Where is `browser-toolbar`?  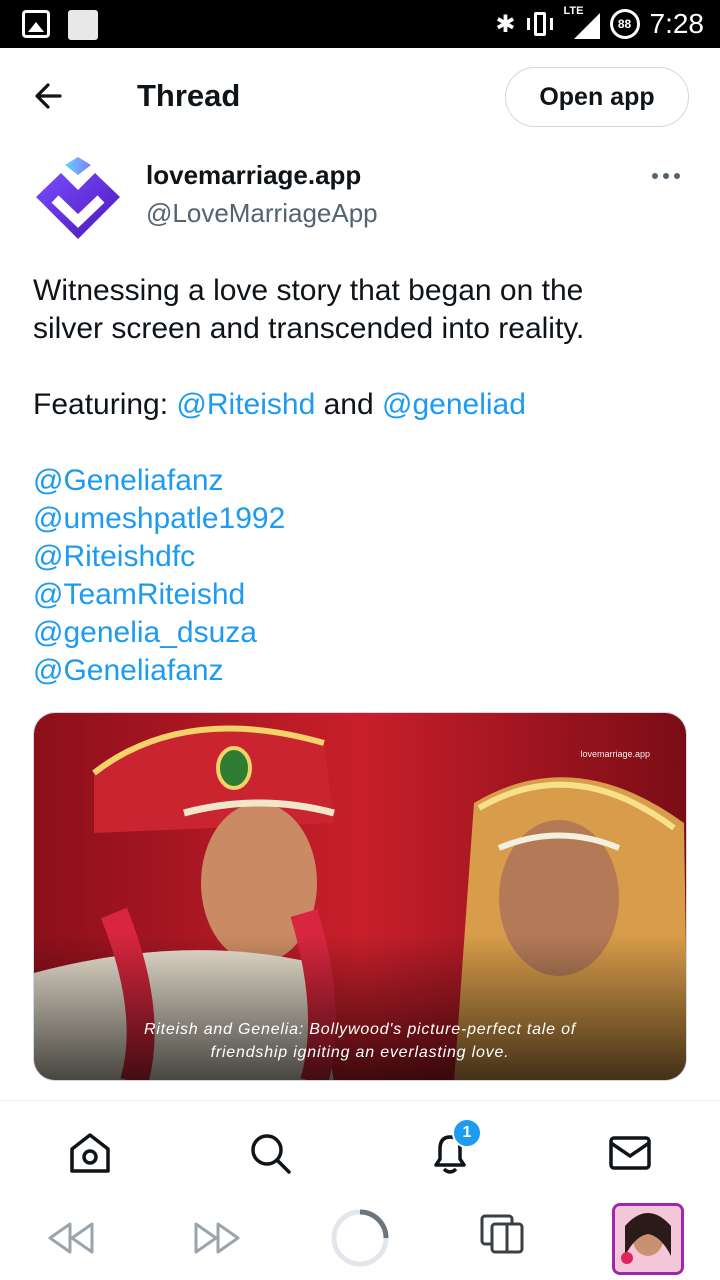 browser-toolbar is located at coordinates (360, 1238).